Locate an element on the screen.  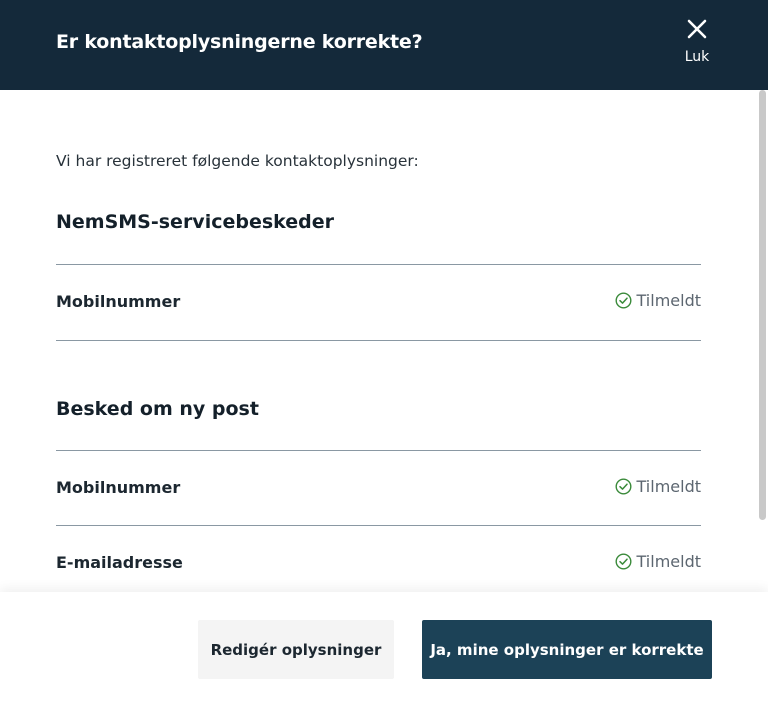
close-label: Luk is located at coordinates (697, 57).